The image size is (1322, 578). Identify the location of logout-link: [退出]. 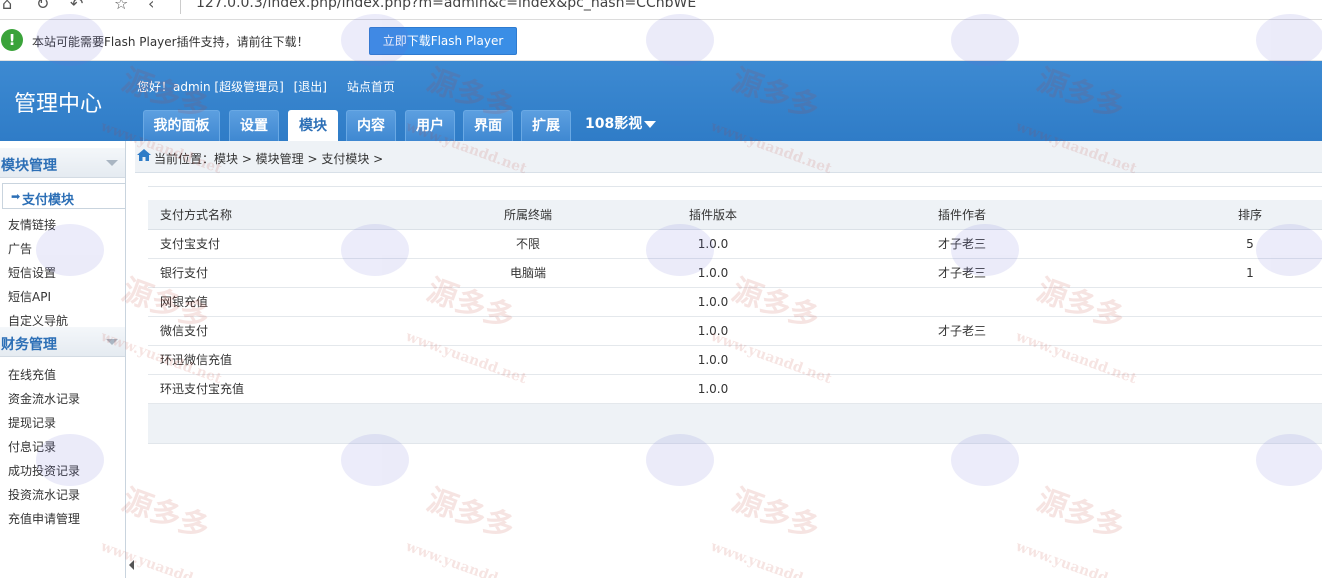
(310, 87).